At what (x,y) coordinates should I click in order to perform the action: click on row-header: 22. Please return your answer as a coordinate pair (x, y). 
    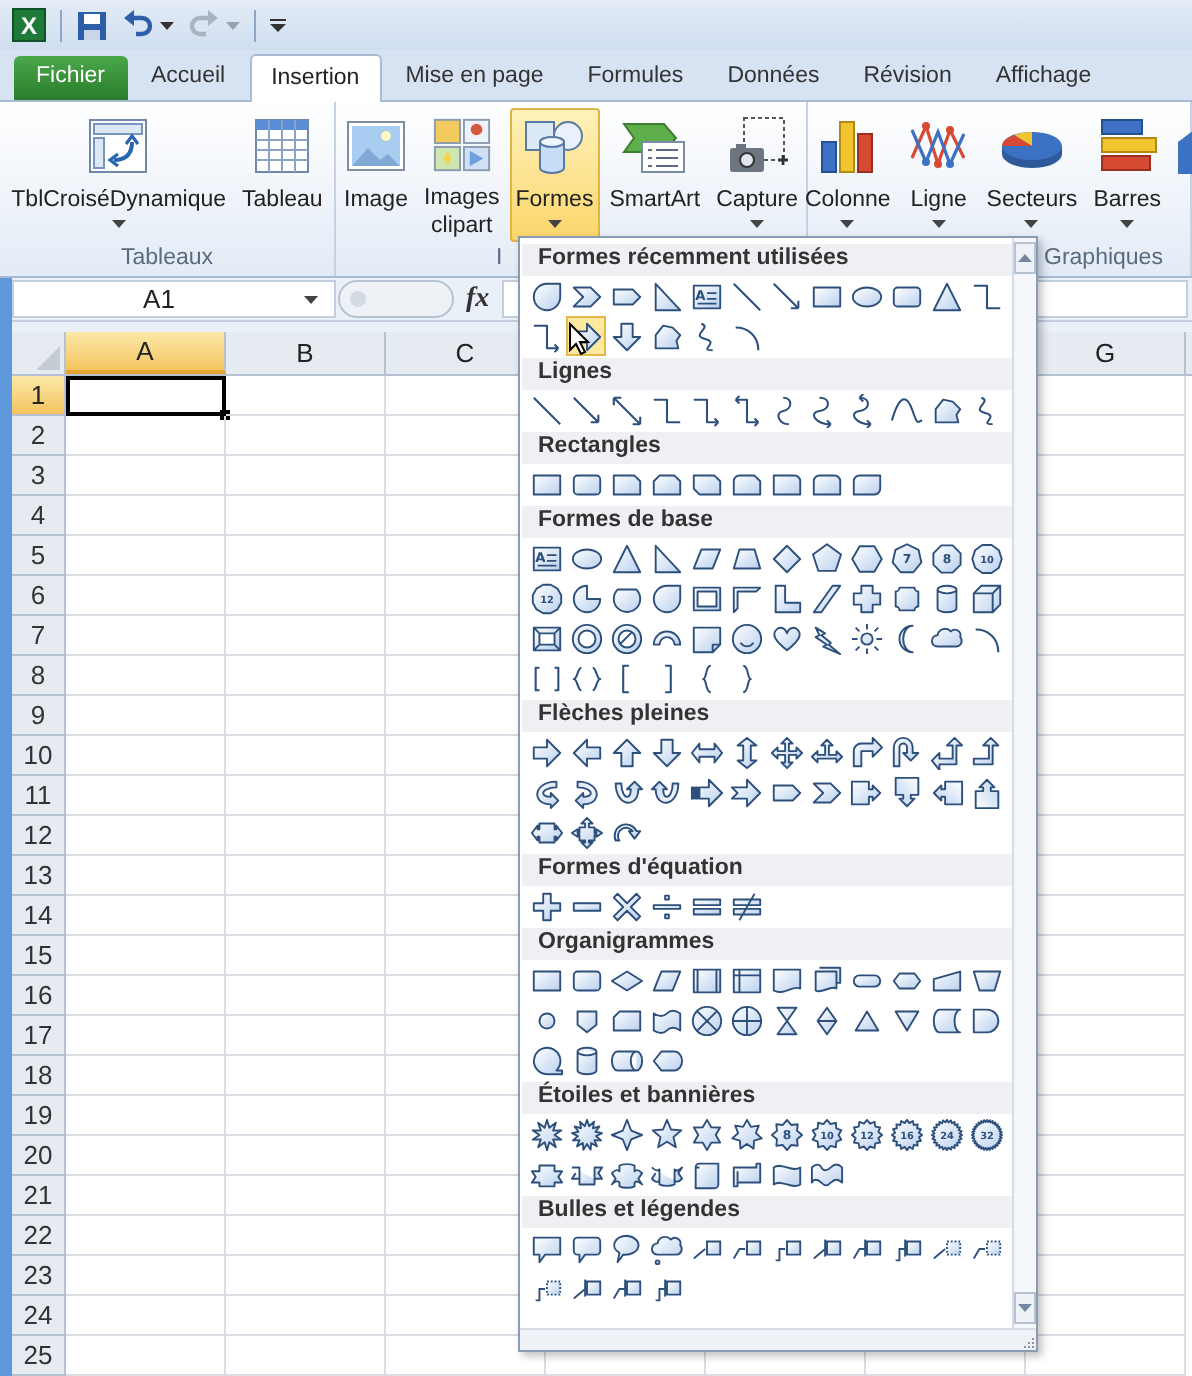
    Looking at the image, I should click on (39, 1236).